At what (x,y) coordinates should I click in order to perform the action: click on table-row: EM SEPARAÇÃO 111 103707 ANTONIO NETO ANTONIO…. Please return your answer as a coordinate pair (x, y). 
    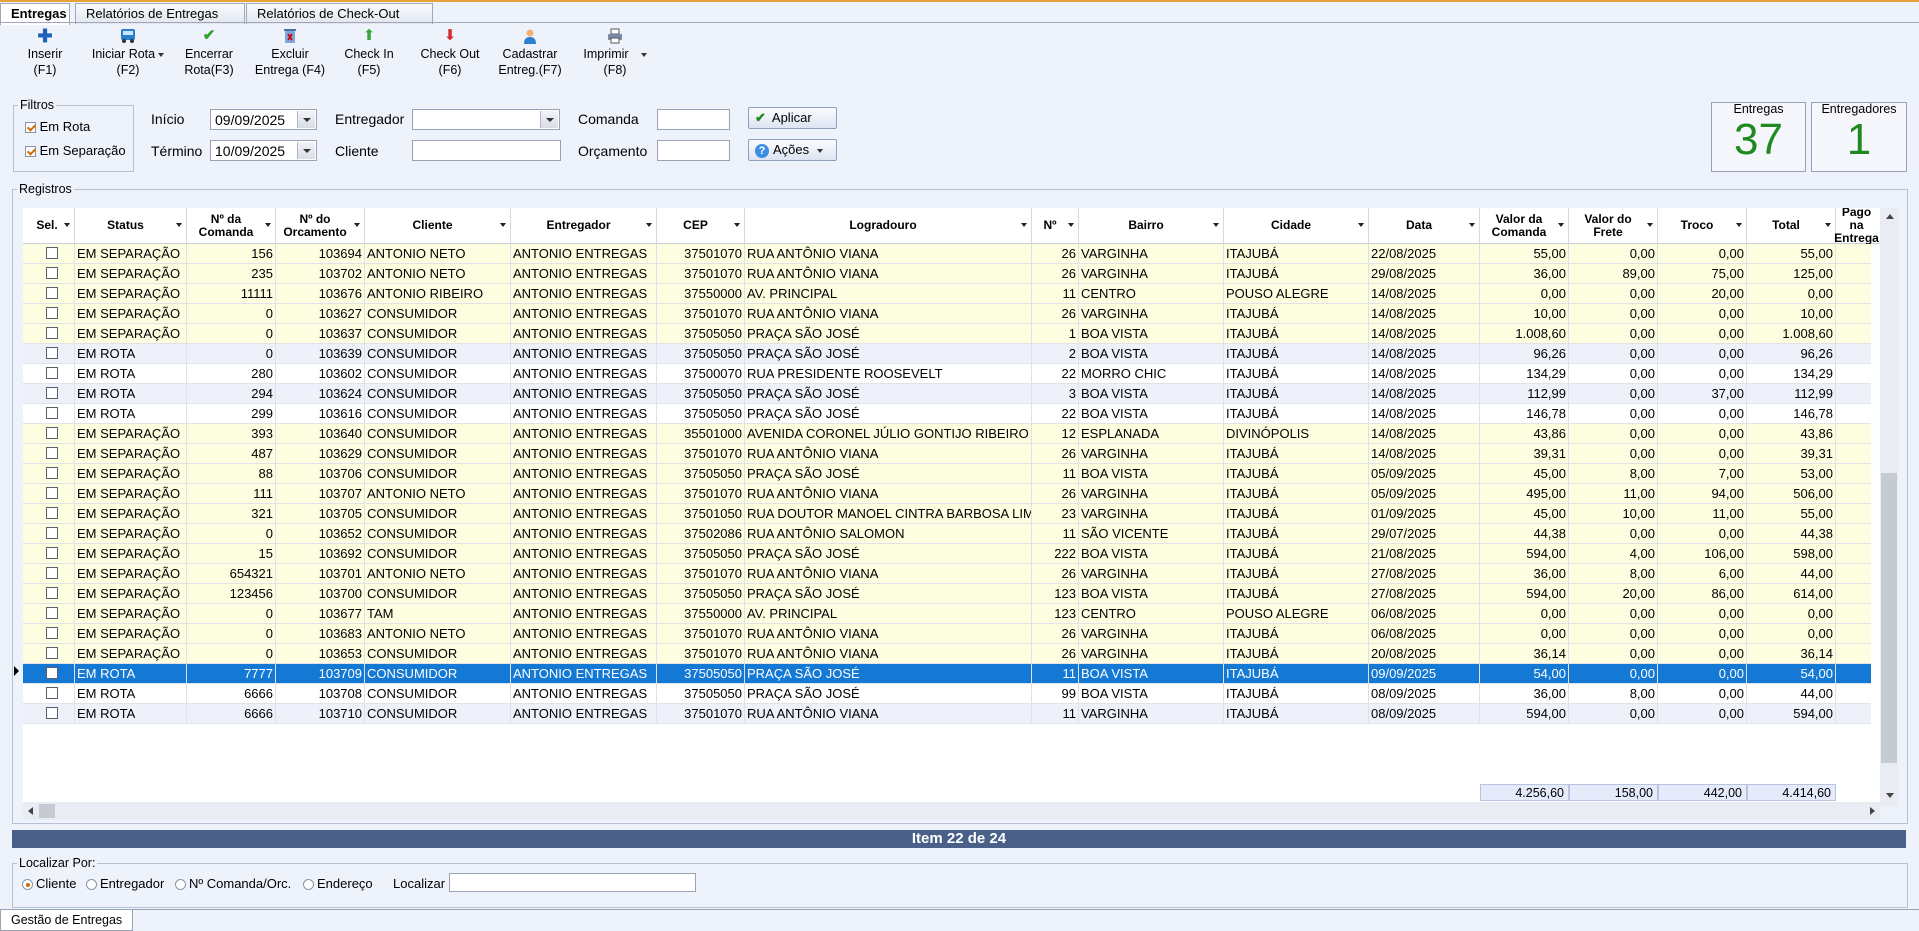
    Looking at the image, I should click on (947, 494).